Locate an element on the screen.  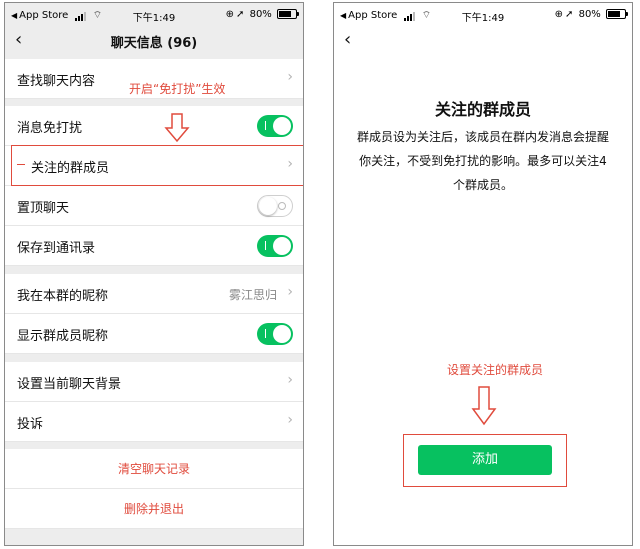
save-to-contacts-toggle is located at coordinates (275, 246).